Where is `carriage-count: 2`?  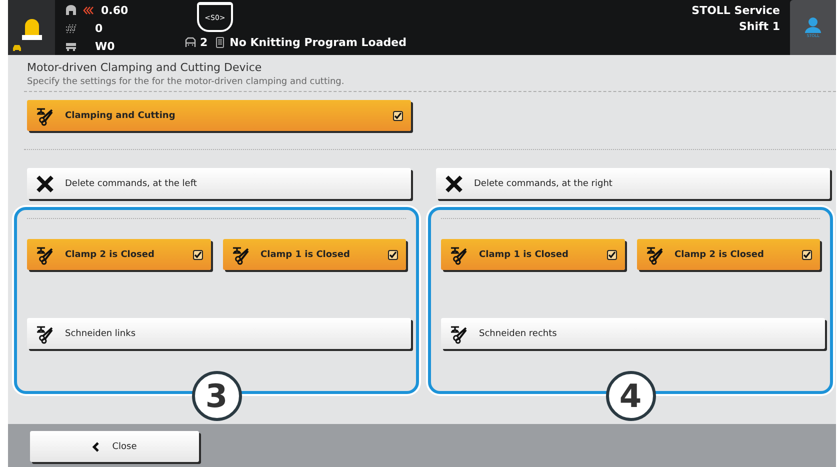
carriage-count: 2 is located at coordinates (204, 42).